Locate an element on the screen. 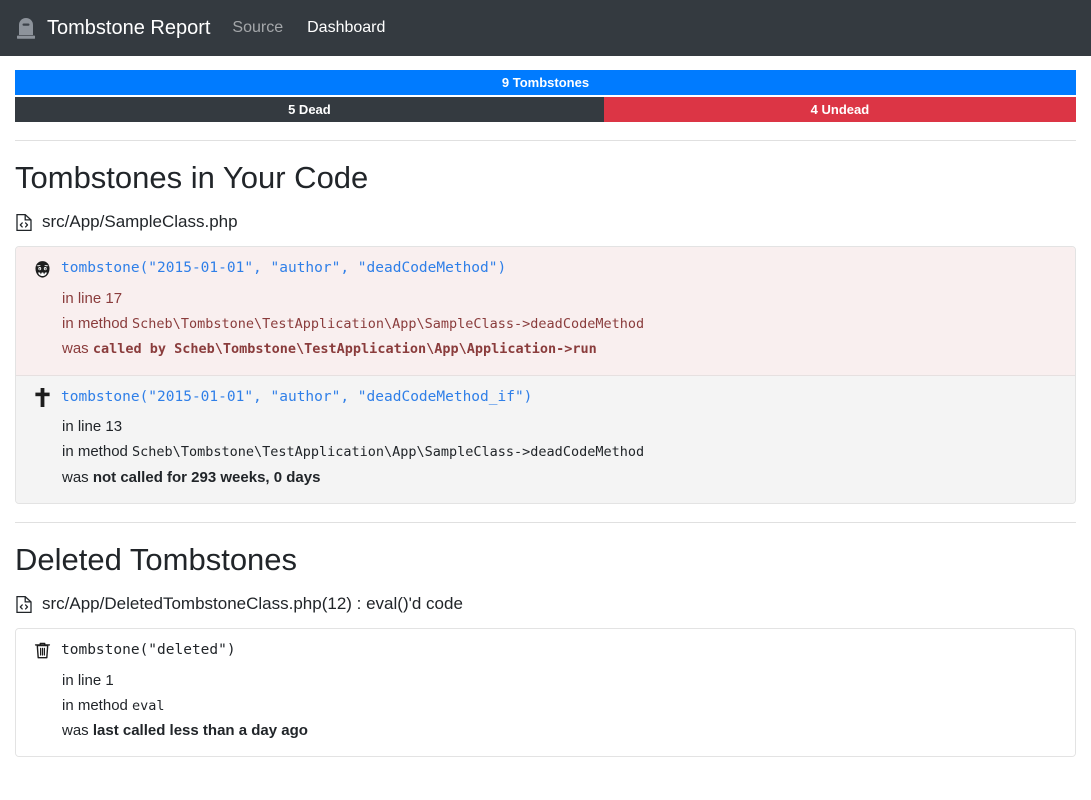 The width and height of the screenshot is (1091, 800). status-detail: not called for 293 weeks, 0 days is located at coordinates (206, 477).